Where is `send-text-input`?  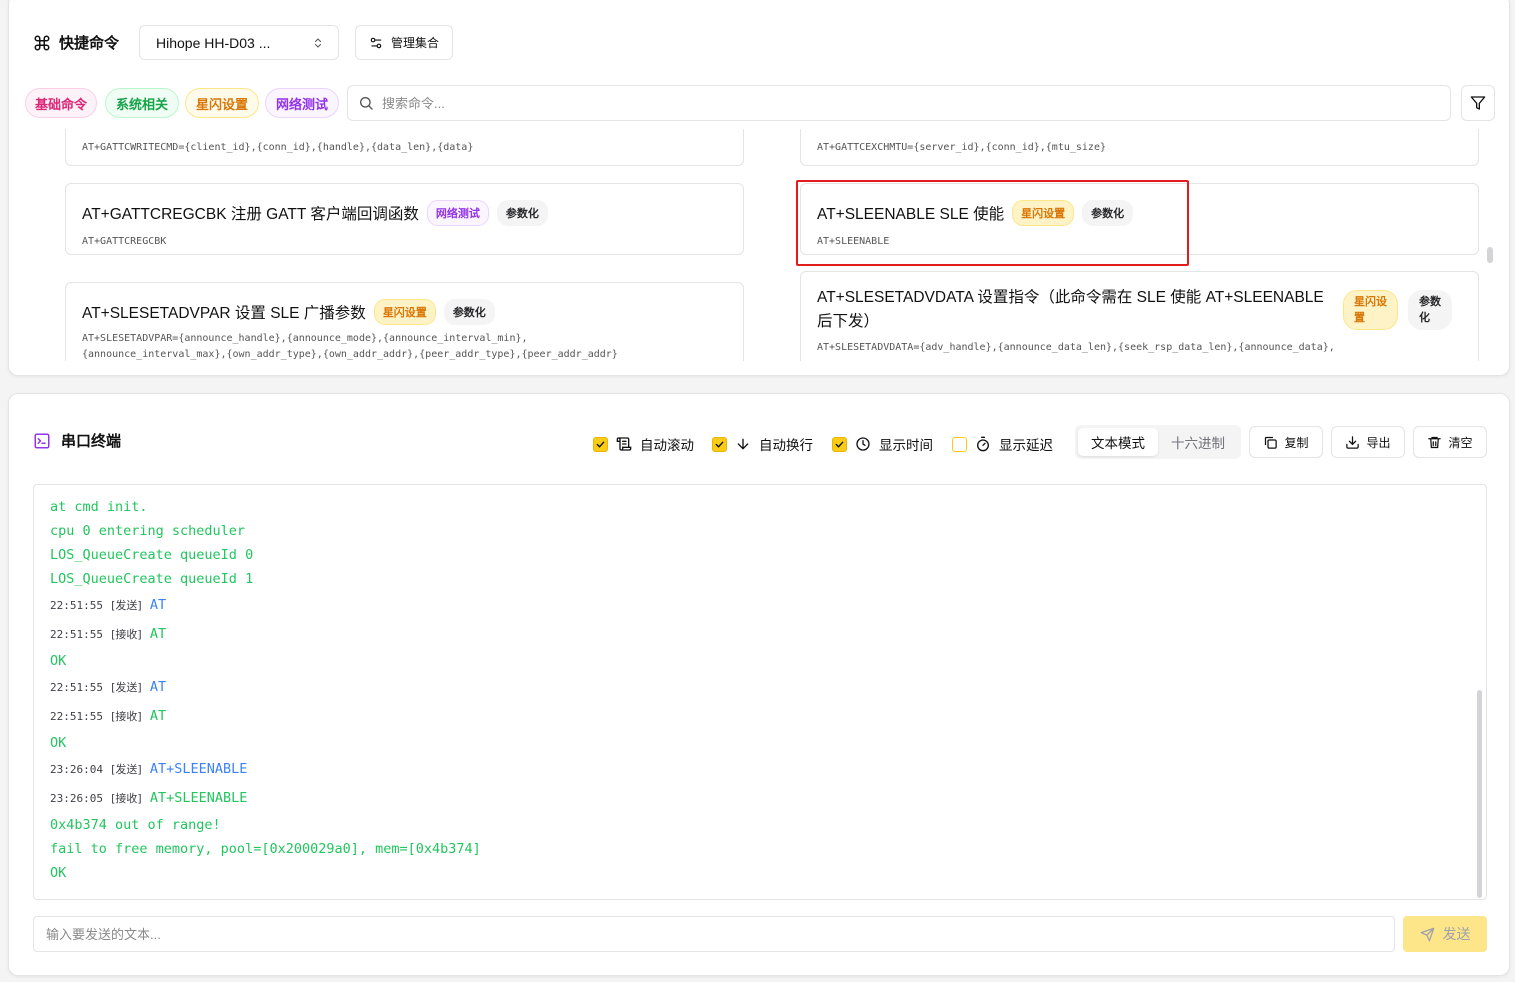
send-text-input is located at coordinates (714, 934).